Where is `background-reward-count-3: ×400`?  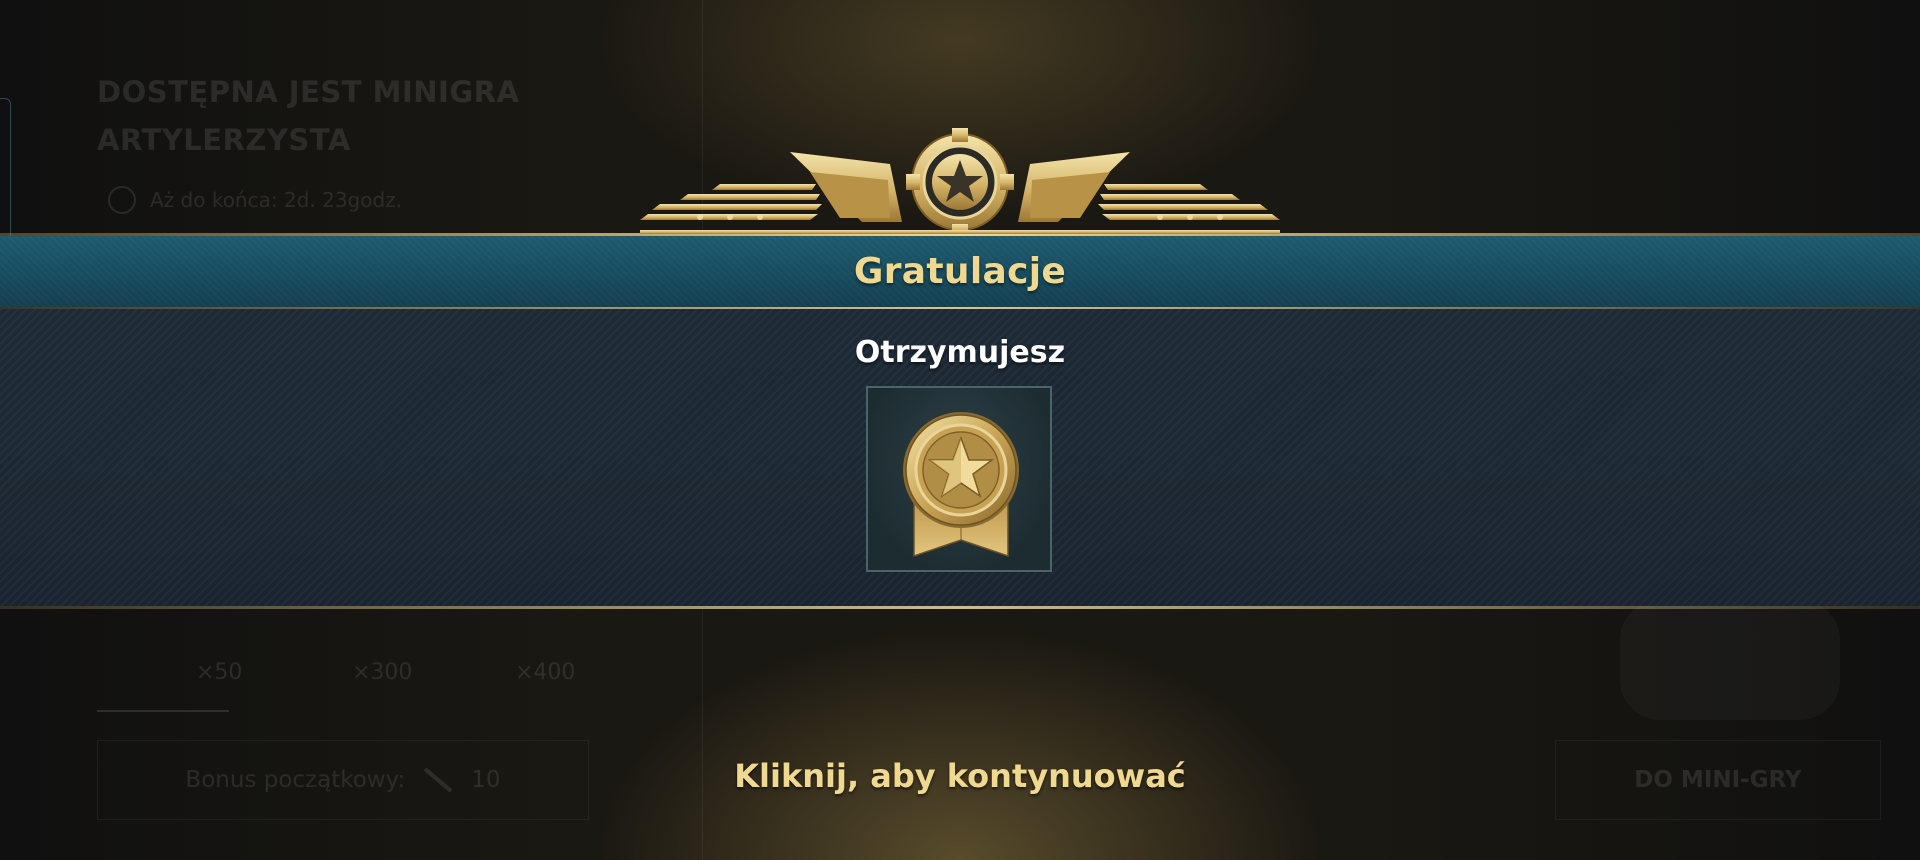 background-reward-count-3: ×400 is located at coordinates (545, 672).